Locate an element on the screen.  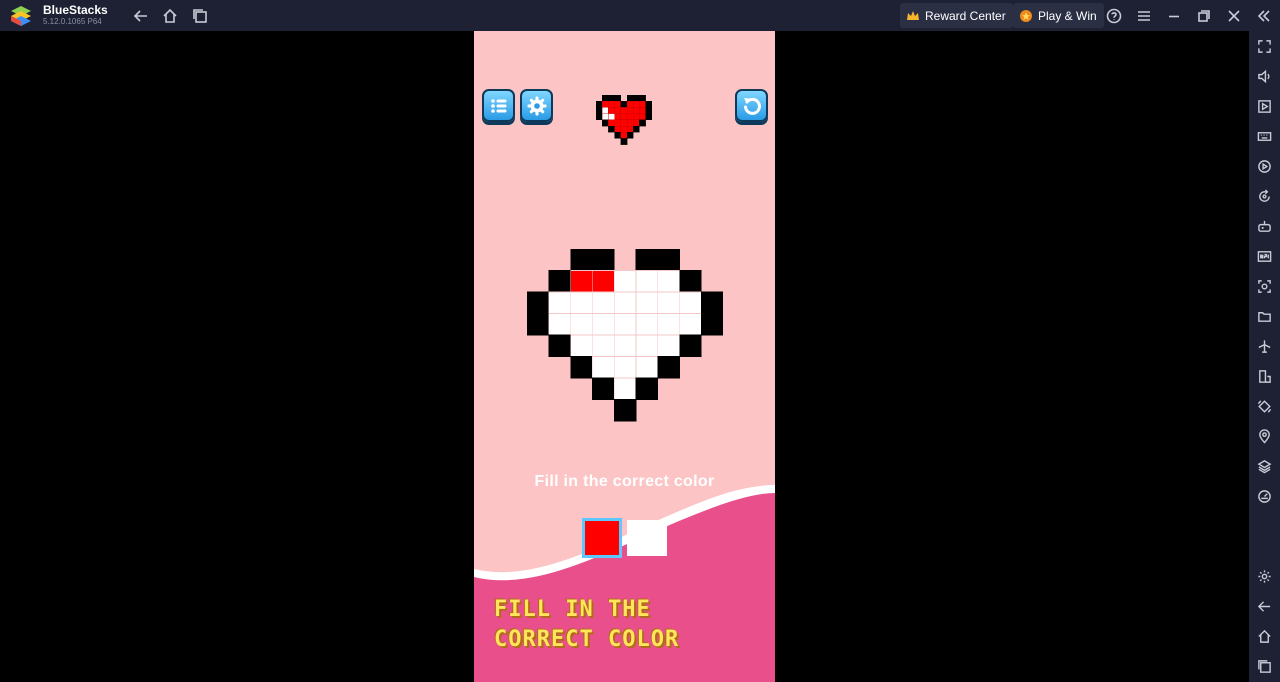
recent-apps-icon is located at coordinates (1264, 666).